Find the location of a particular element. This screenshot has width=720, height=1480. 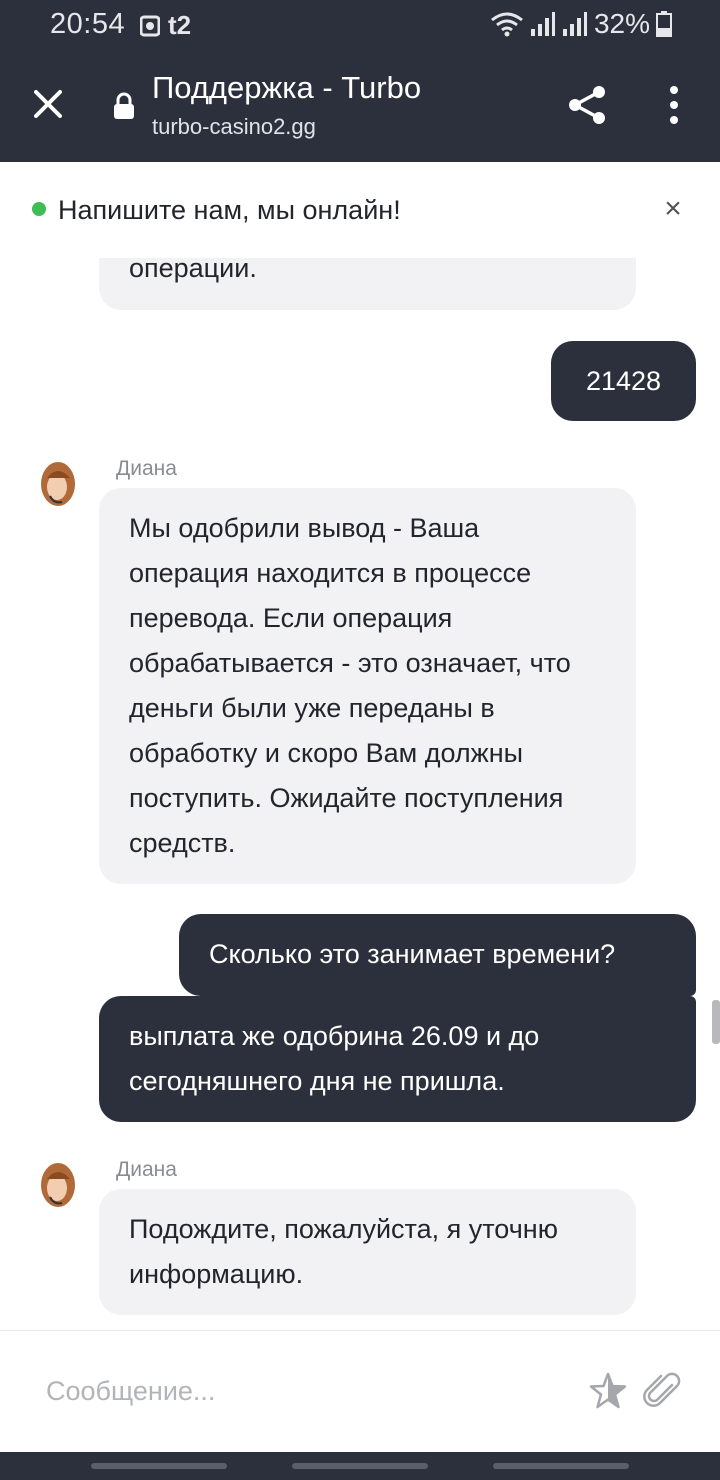

online-status-dot is located at coordinates (39, 209).